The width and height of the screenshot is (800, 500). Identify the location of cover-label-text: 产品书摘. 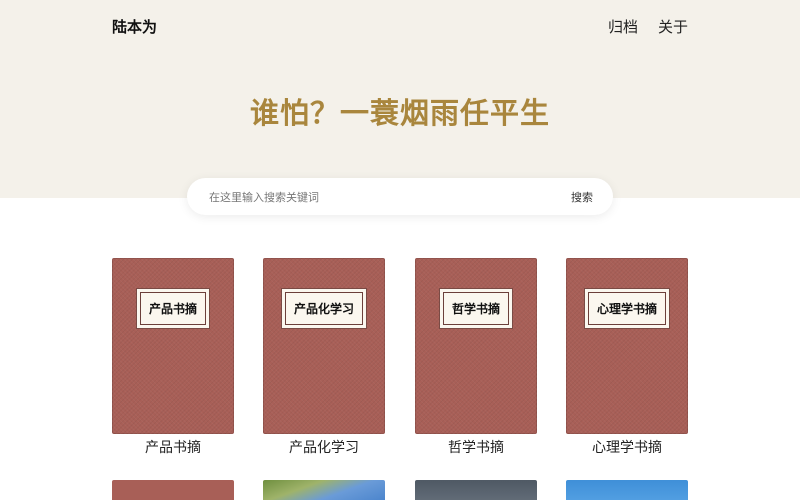
(173, 308).